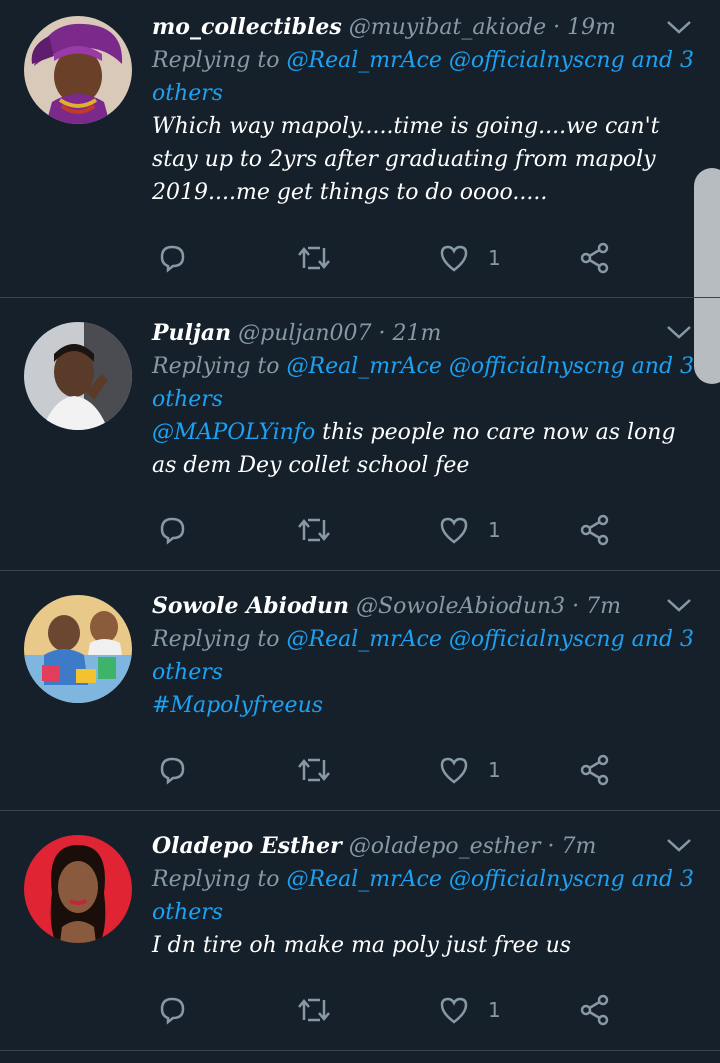 The width and height of the screenshot is (720, 1063). I want to click on display-name: Oladepo Esther, so click(247, 846).